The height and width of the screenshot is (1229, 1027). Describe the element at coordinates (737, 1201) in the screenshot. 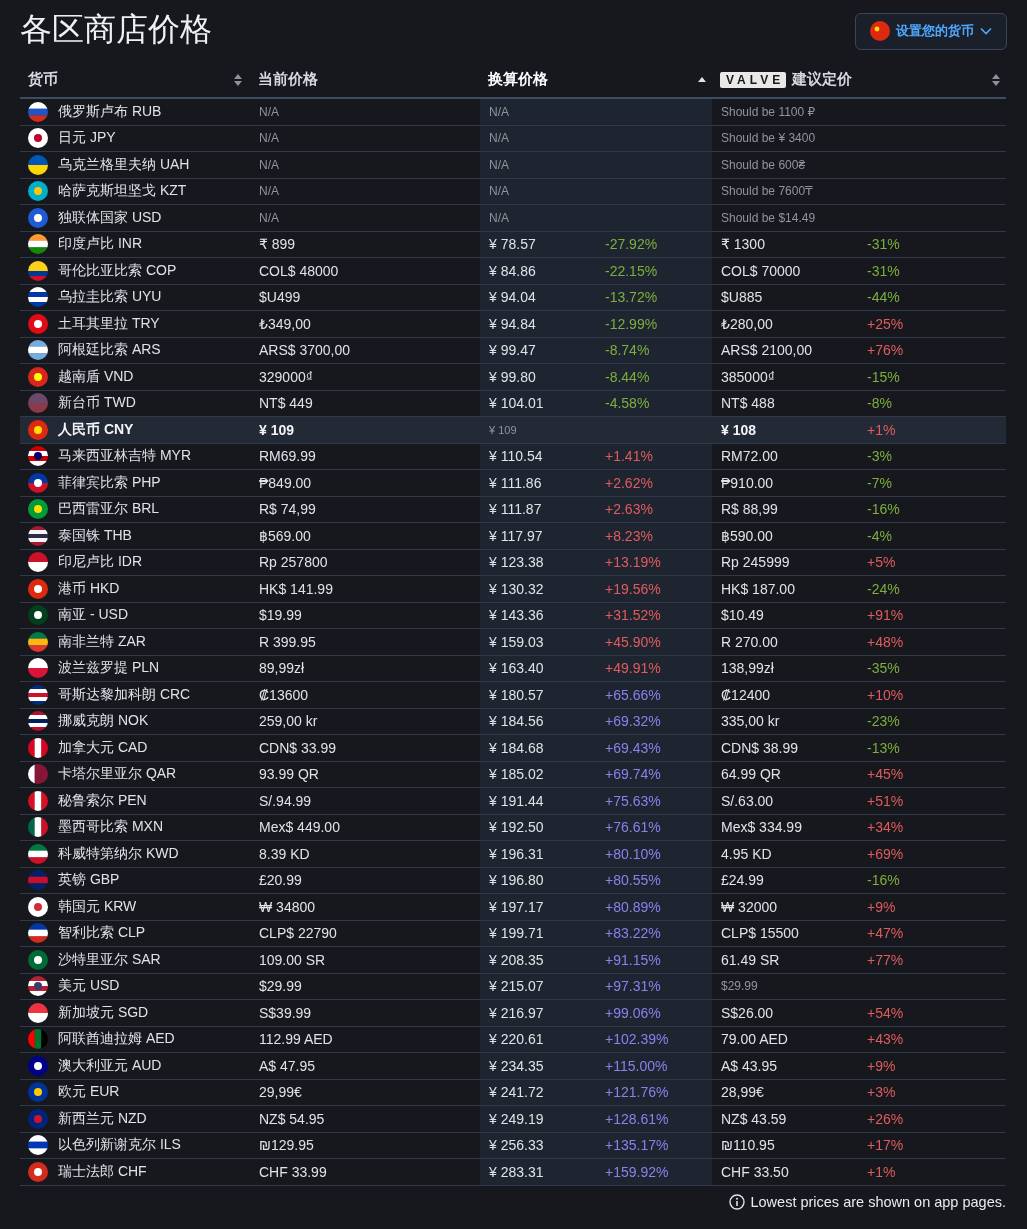

I see `info-icon` at that location.